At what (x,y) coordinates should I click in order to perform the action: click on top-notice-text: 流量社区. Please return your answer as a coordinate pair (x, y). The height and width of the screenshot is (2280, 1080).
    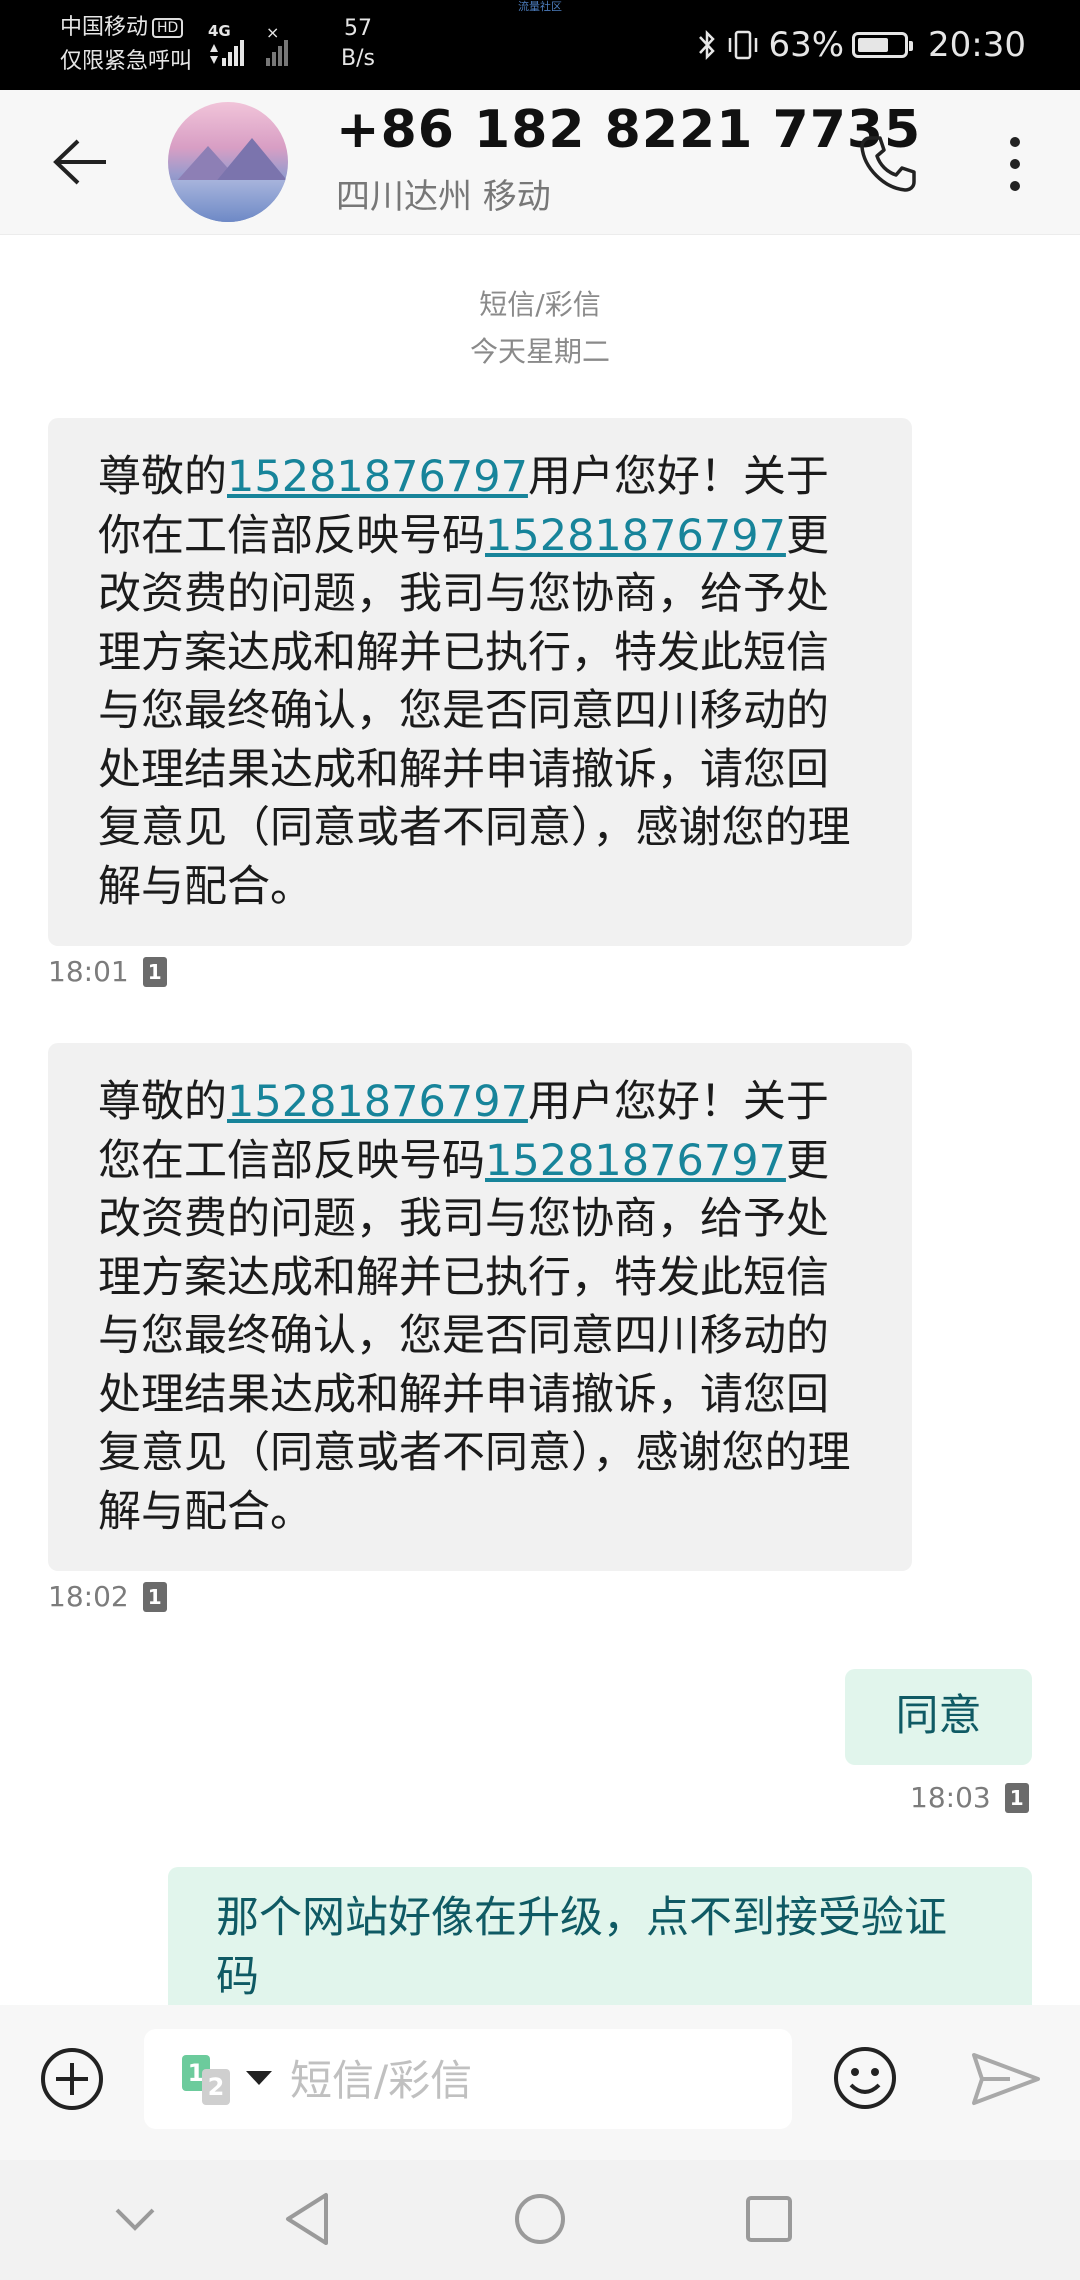
    Looking at the image, I should click on (540, 6).